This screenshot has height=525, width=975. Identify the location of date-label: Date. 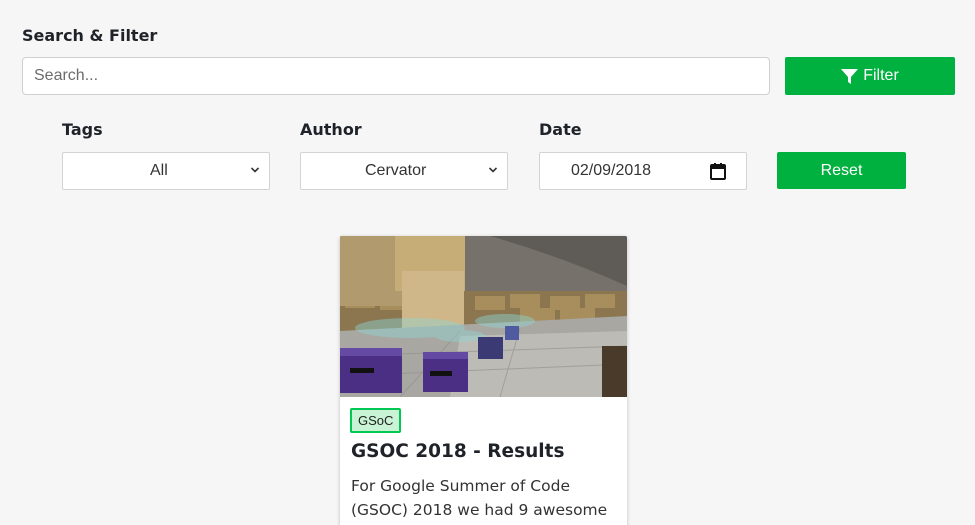
(560, 129).